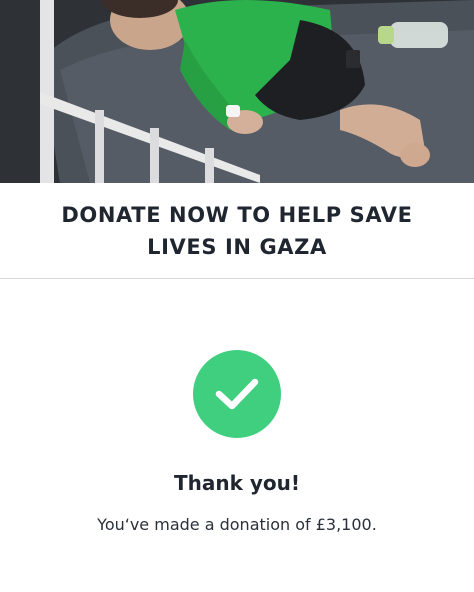 The height and width of the screenshot is (592, 474). Describe the element at coordinates (237, 524) in the screenshot. I see `donation-message: You‘ve made a donation of £3,100.` at that location.